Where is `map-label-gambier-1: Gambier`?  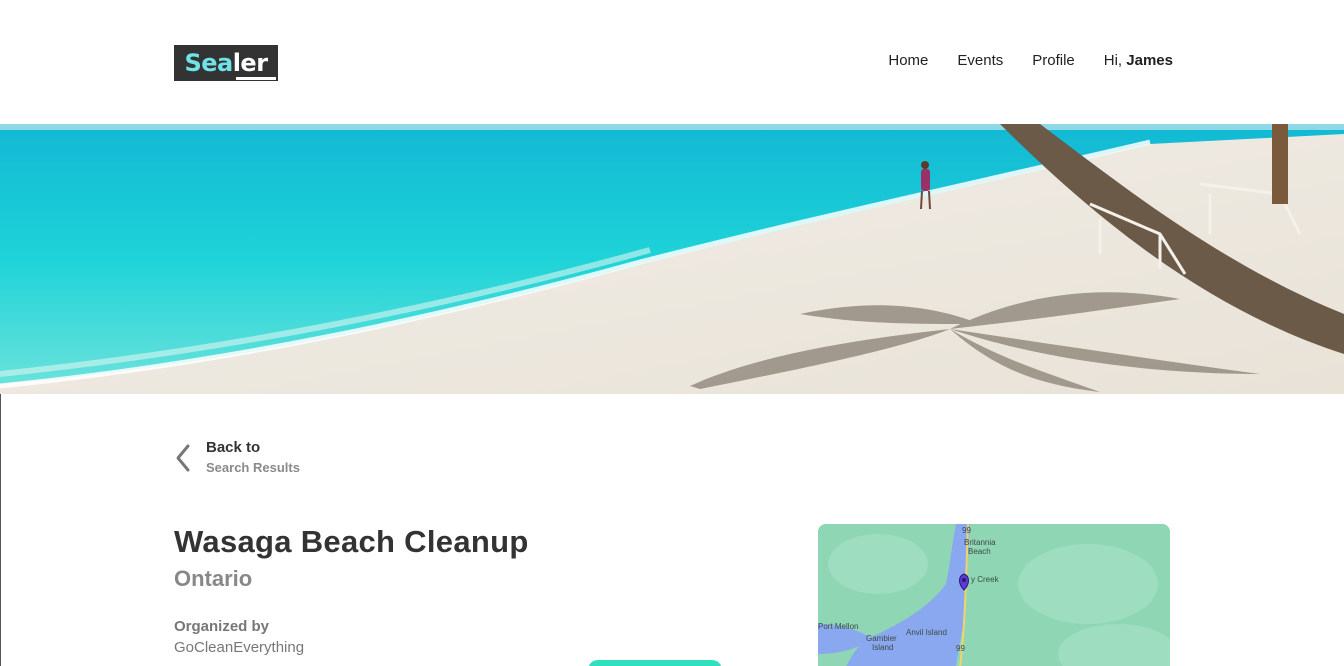
map-label-gambier-1: Gambier is located at coordinates (881, 638).